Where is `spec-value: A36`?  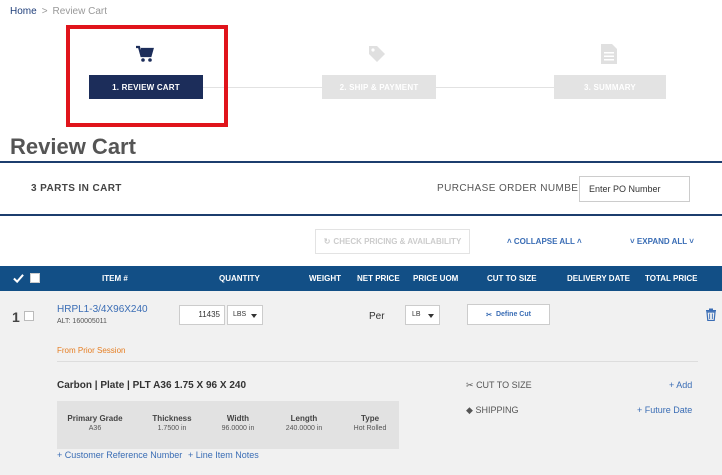 spec-value: A36 is located at coordinates (95, 428).